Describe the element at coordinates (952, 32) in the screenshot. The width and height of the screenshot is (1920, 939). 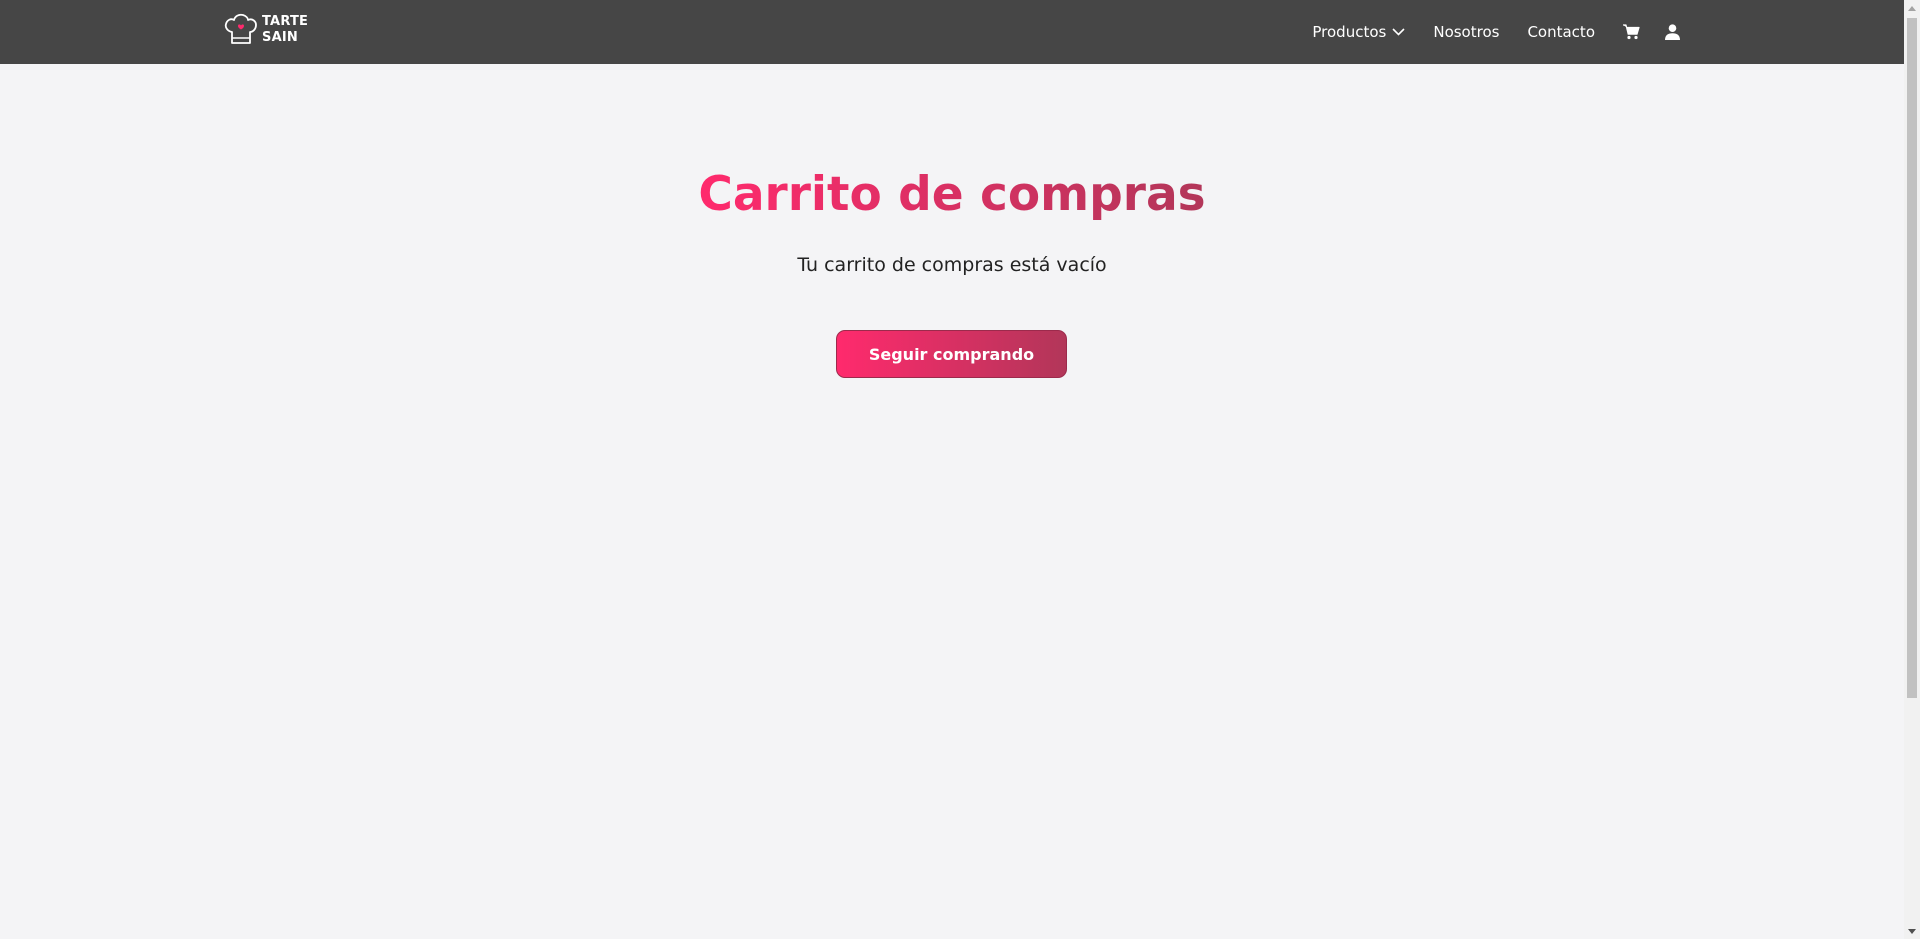
I see `navbar: TARTE SAIN Productos Nosotros Contacto` at that location.